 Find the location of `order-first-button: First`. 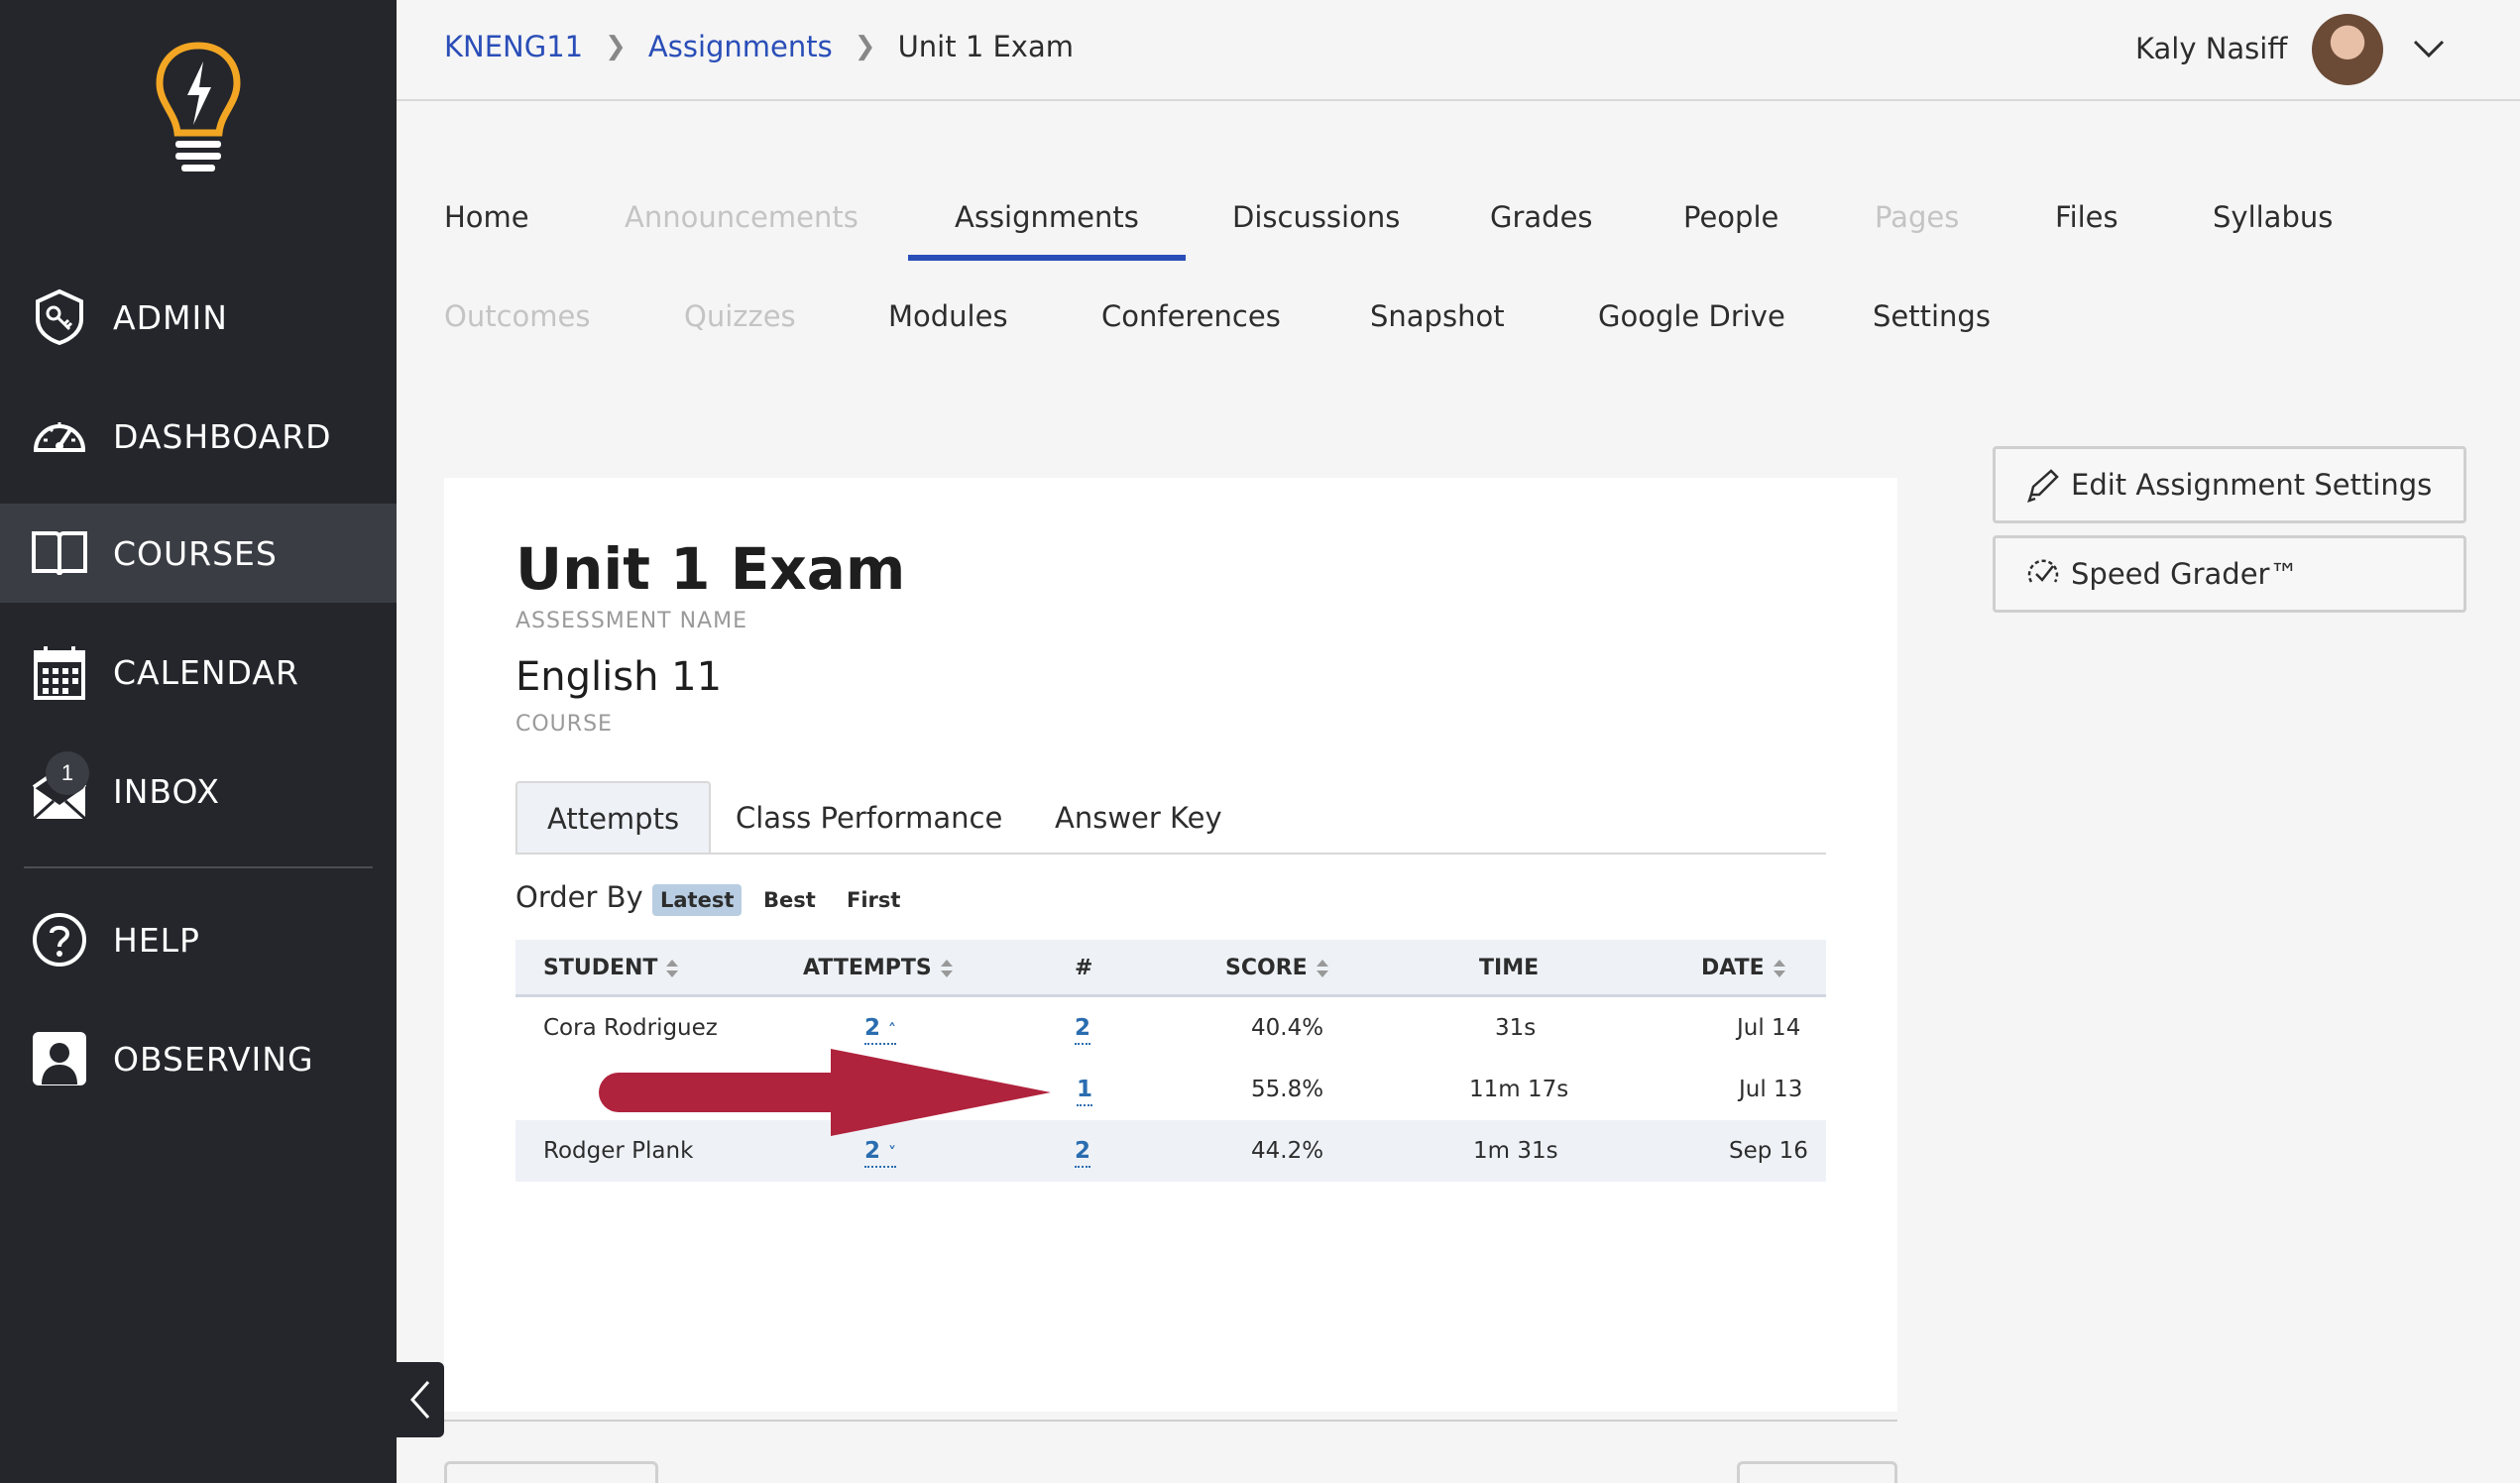

order-first-button: First is located at coordinates (873, 900).